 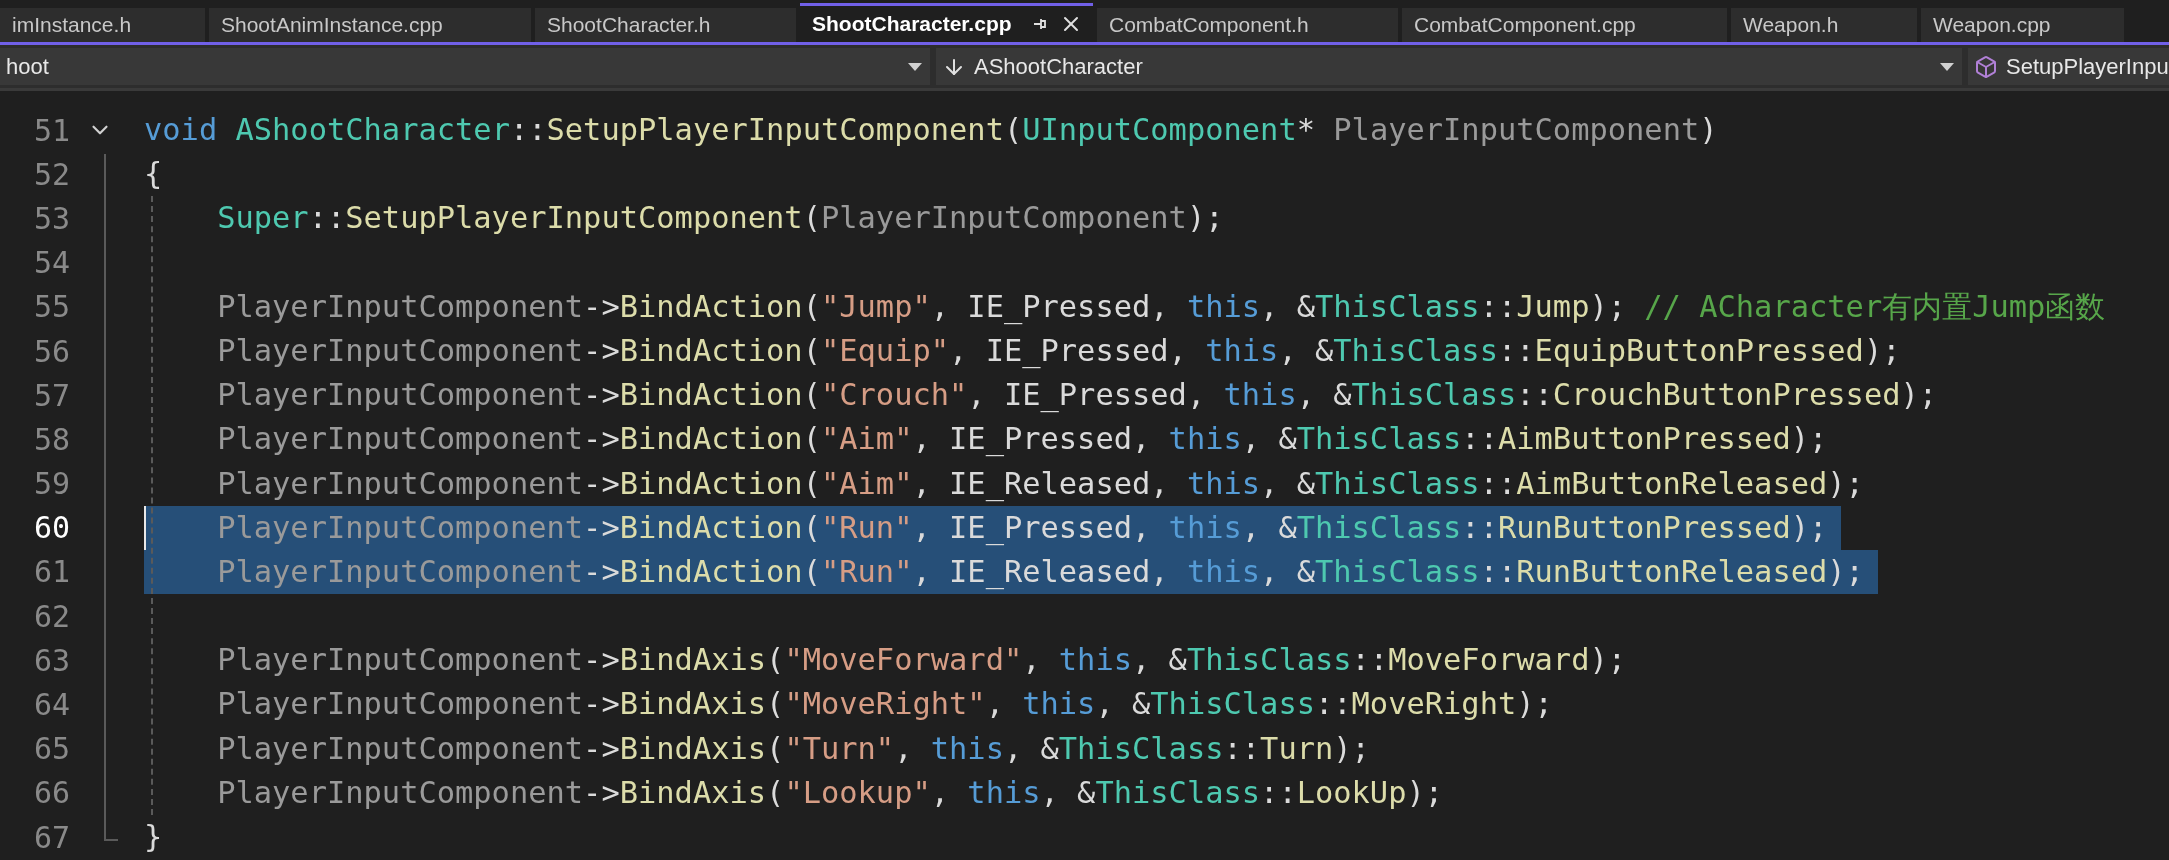 I want to click on line-number: 63, so click(x=51, y=660).